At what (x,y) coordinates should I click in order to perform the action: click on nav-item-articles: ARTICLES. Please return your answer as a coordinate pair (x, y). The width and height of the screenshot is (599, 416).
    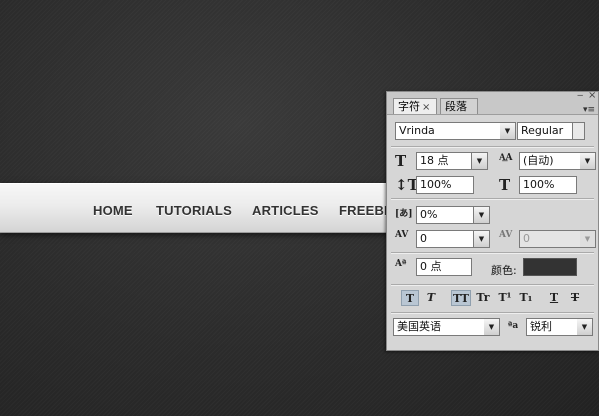
    Looking at the image, I should click on (285, 210).